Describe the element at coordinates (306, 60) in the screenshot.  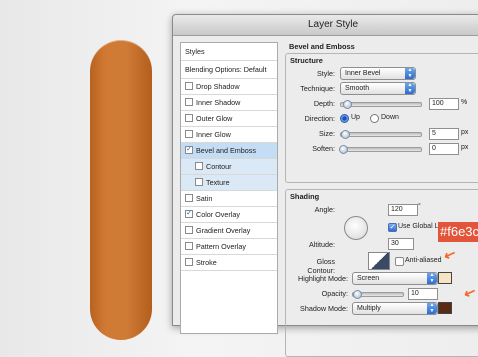
I see `structure-title: Structure` at that location.